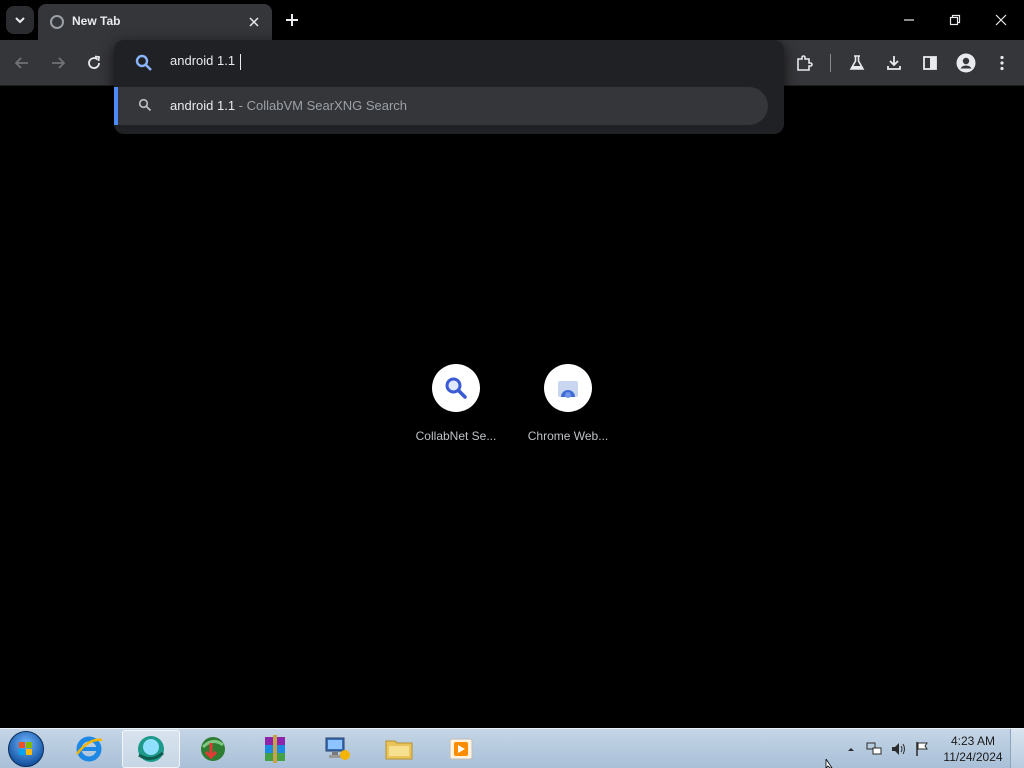 The height and width of the screenshot is (768, 1024). I want to click on taskbar-internet-explorer, so click(89, 749).